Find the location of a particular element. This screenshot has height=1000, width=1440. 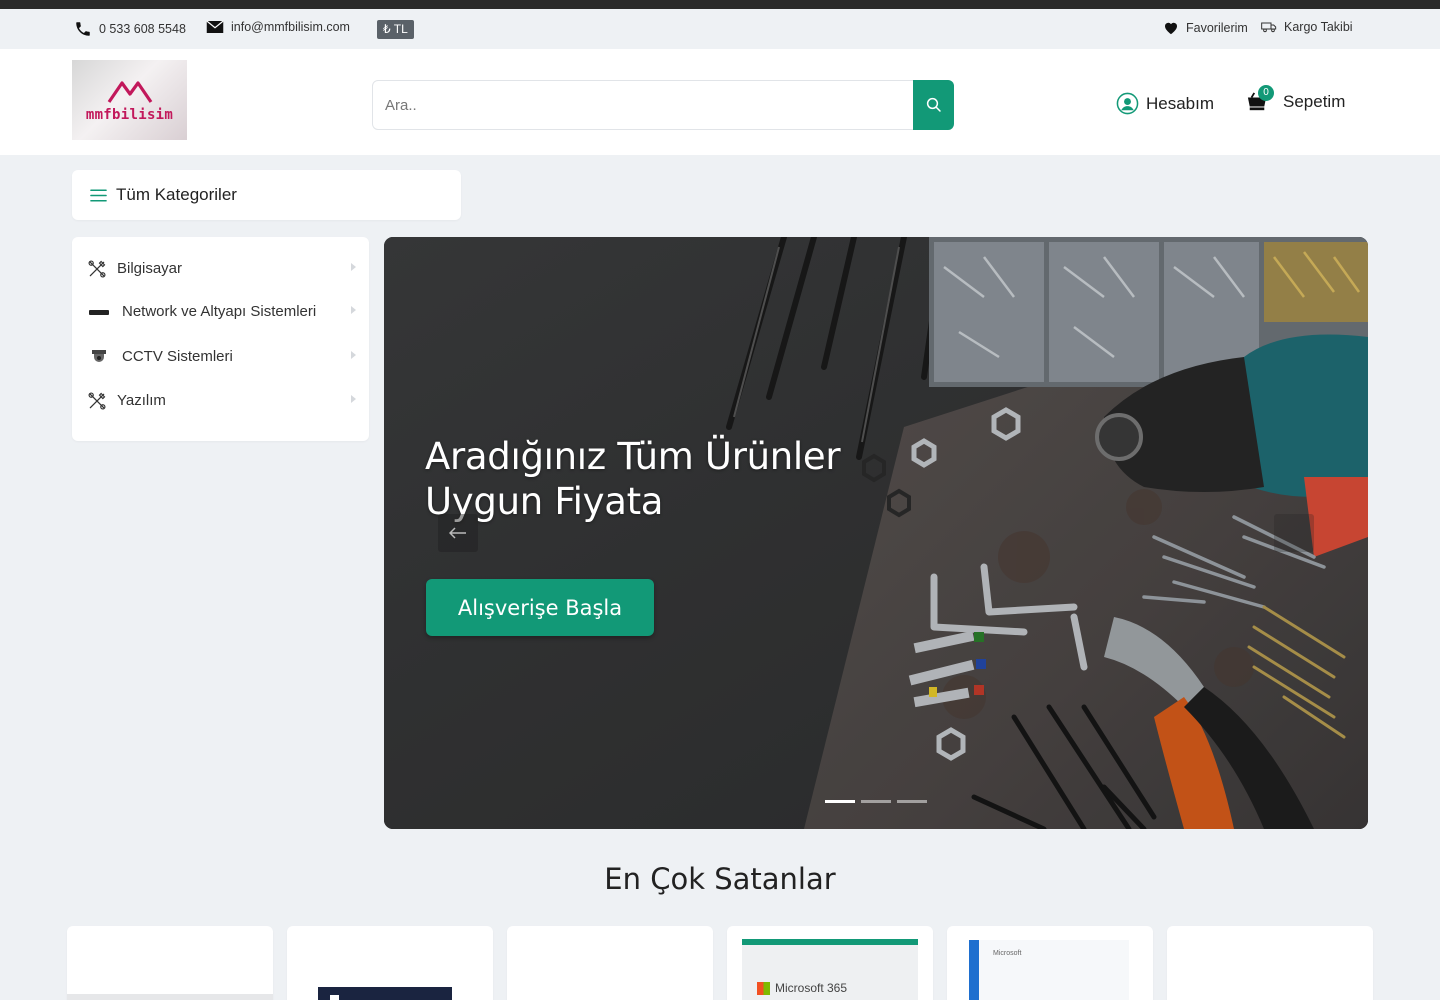

phone-text: 0 533 608 5548 is located at coordinates (142, 29).